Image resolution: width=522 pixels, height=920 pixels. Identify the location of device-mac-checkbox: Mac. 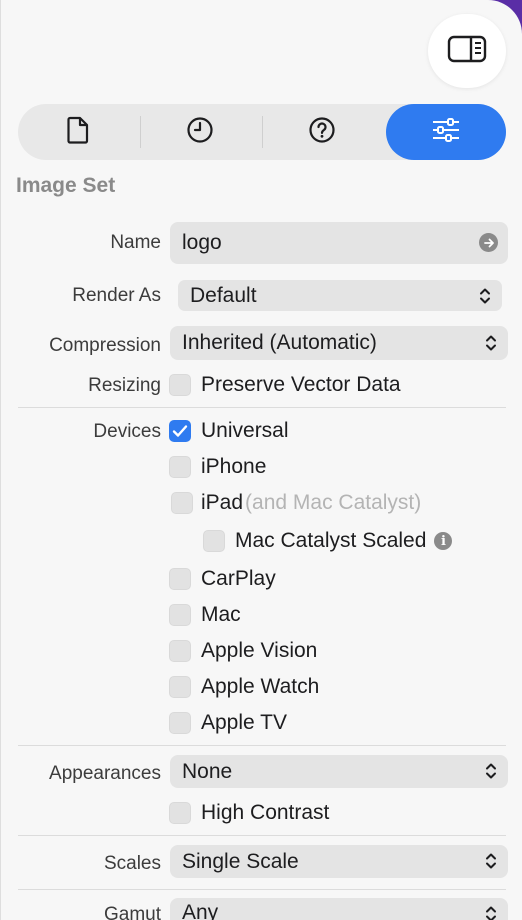
(205, 615).